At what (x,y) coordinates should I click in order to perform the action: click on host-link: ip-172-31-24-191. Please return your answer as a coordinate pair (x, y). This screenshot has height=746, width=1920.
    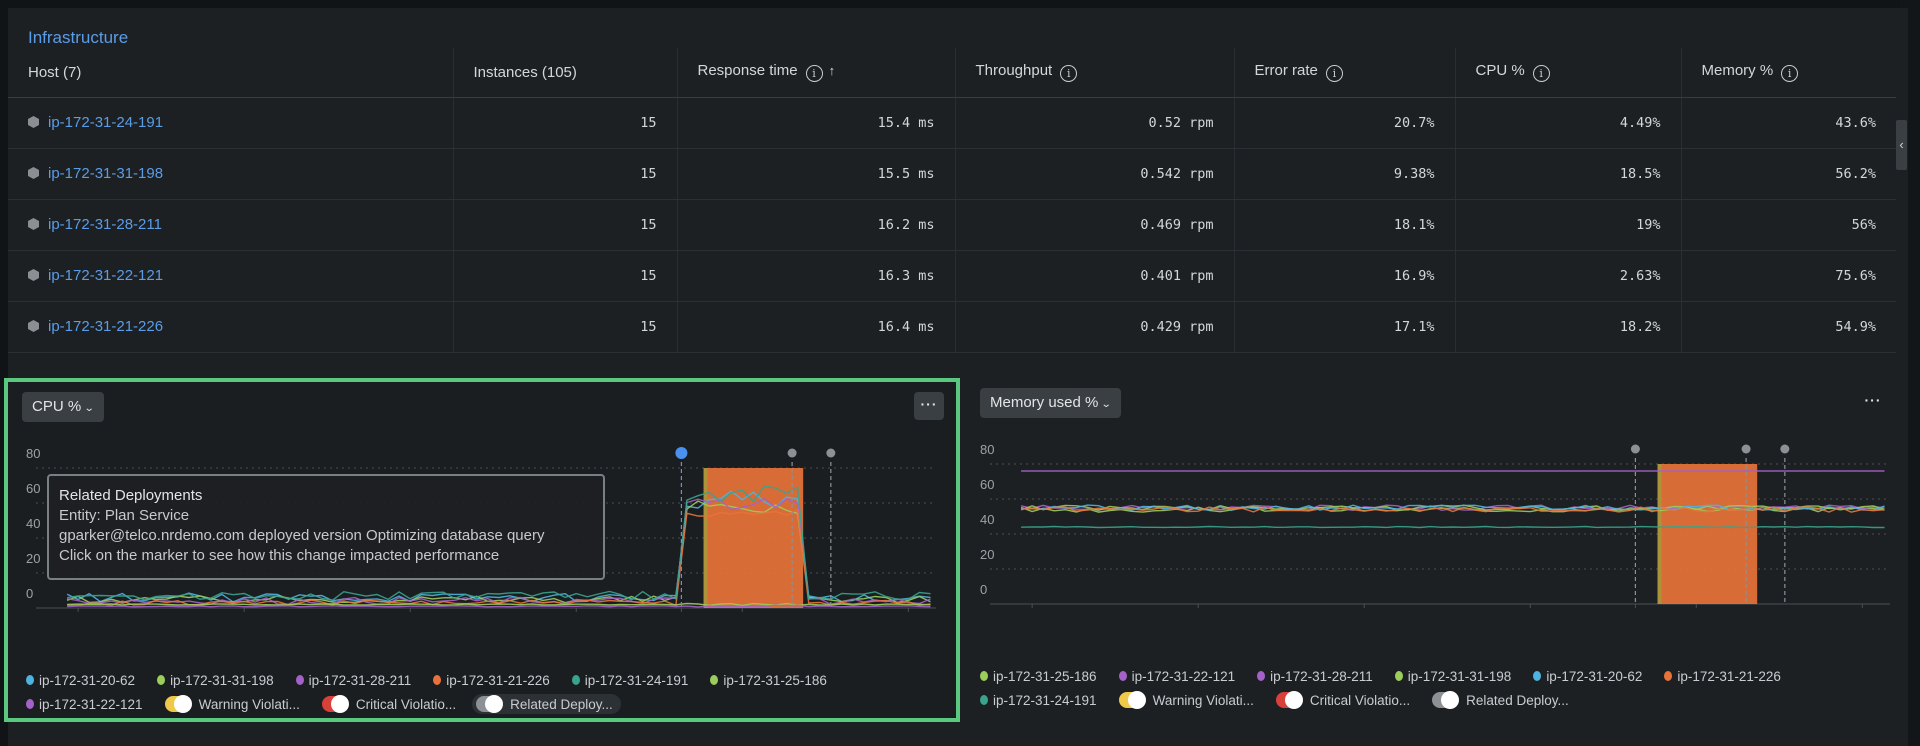
    Looking at the image, I should click on (105, 122).